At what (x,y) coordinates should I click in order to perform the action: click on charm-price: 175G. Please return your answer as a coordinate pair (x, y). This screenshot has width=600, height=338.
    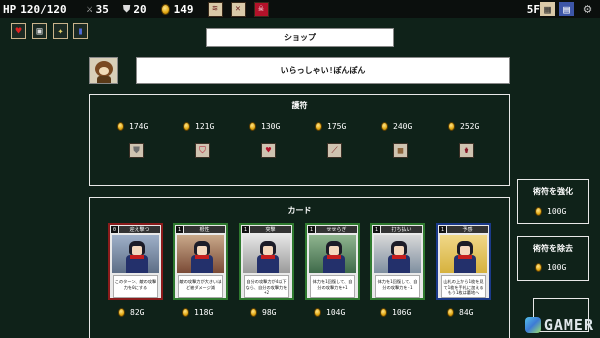
    Looking at the image, I should click on (330, 126).